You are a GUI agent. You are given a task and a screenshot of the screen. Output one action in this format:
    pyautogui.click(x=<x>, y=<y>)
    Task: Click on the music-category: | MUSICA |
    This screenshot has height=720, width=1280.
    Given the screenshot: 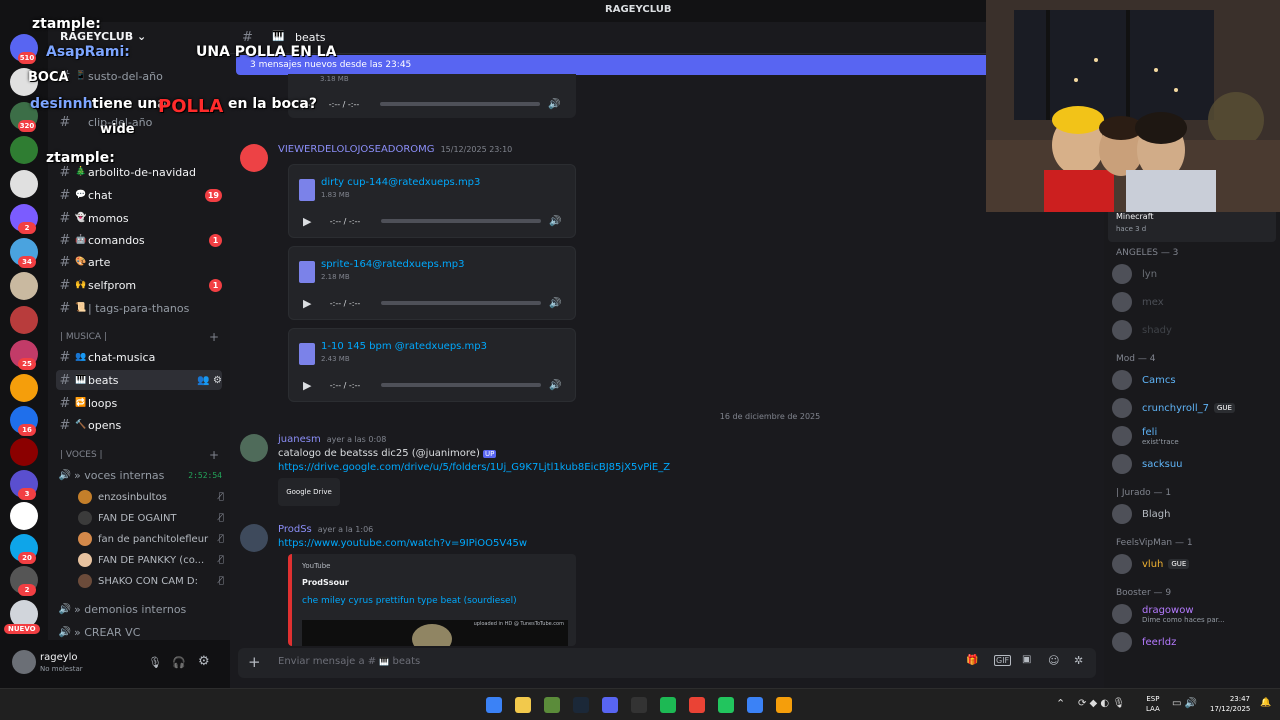 What is the action you would take?
    pyautogui.click(x=83, y=337)
    